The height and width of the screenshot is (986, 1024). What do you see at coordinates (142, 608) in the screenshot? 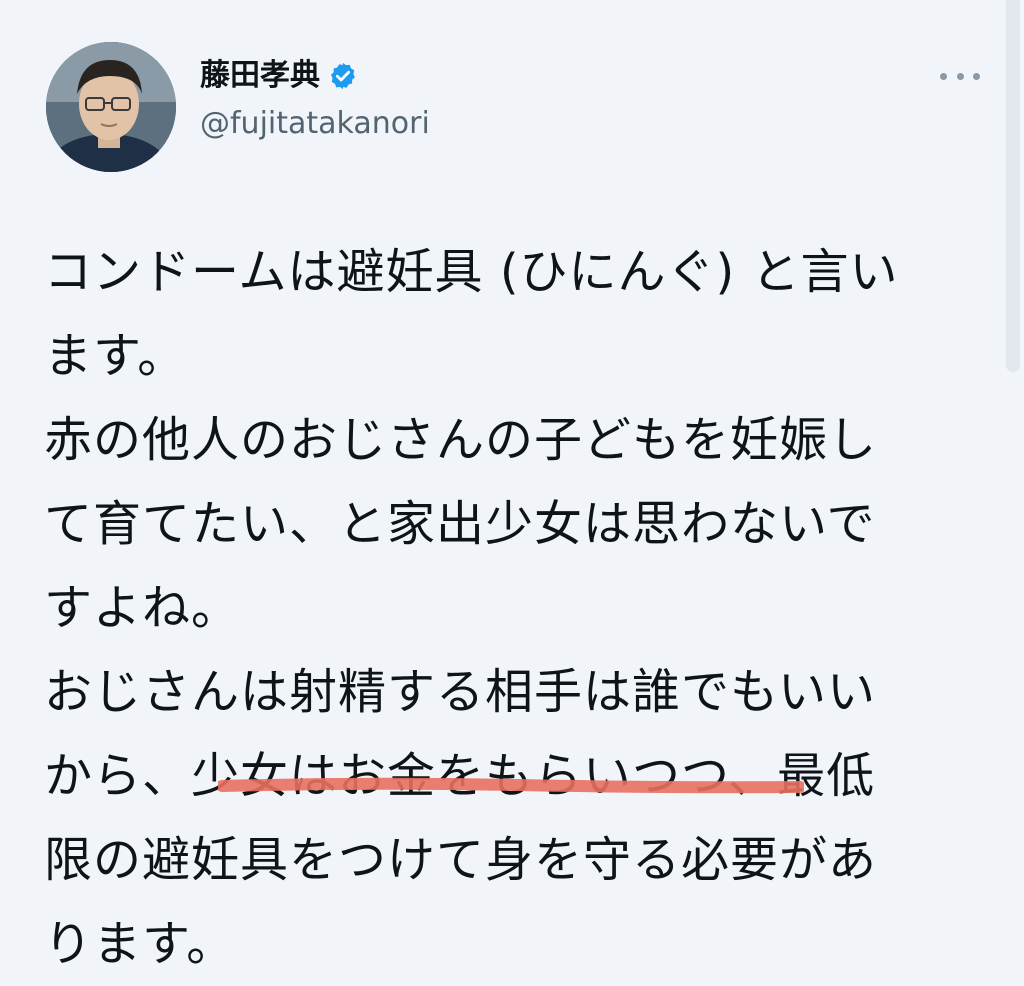
I see `tweet-line: すよね。` at bounding box center [142, 608].